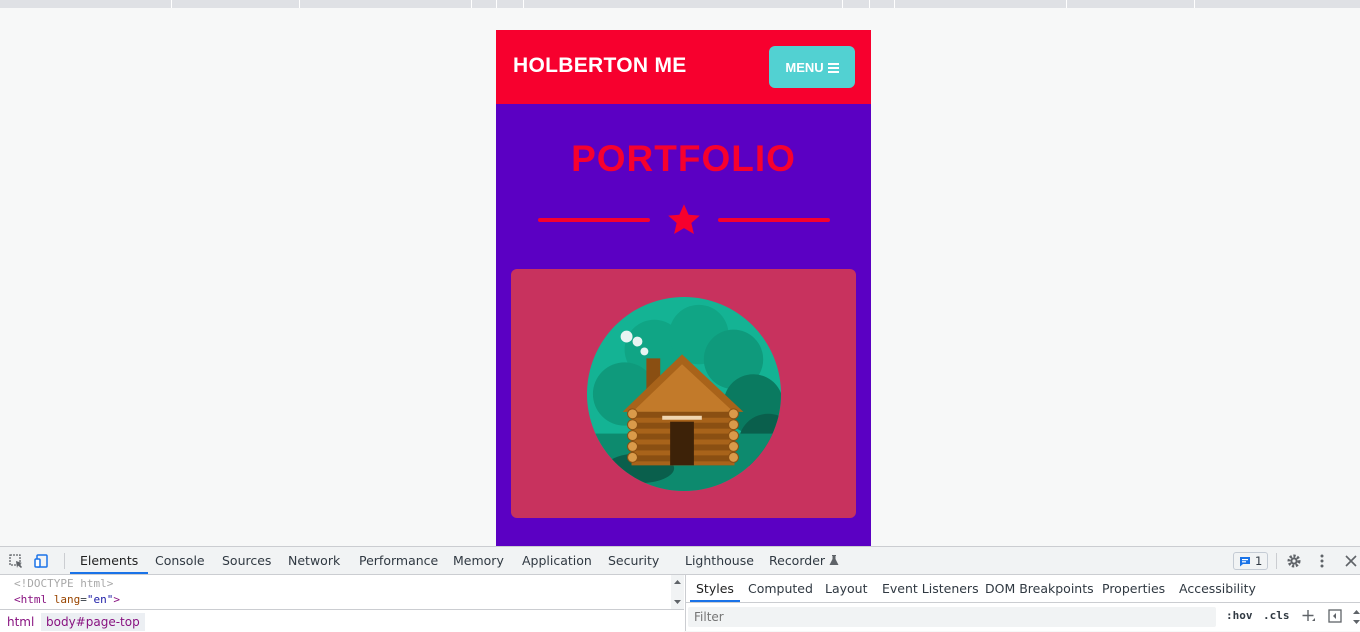  What do you see at coordinates (1133, 588) in the screenshot?
I see `tab-properties: Properties` at bounding box center [1133, 588].